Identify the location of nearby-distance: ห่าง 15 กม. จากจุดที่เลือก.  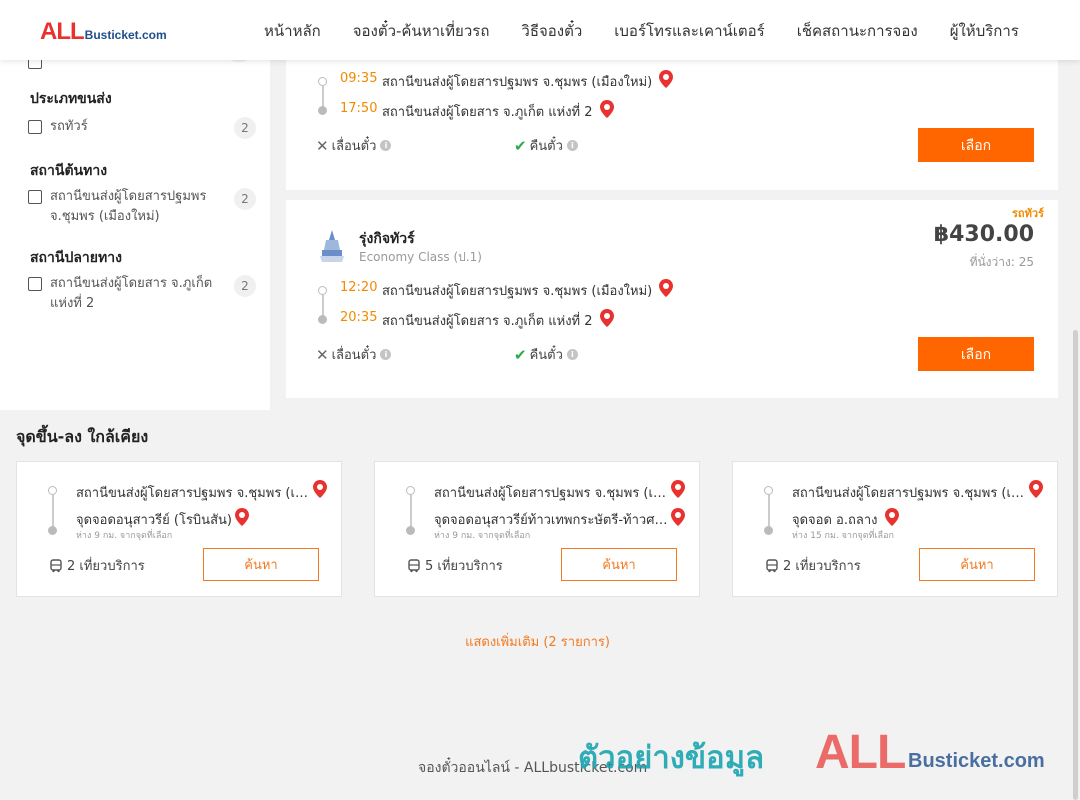
(843, 536).